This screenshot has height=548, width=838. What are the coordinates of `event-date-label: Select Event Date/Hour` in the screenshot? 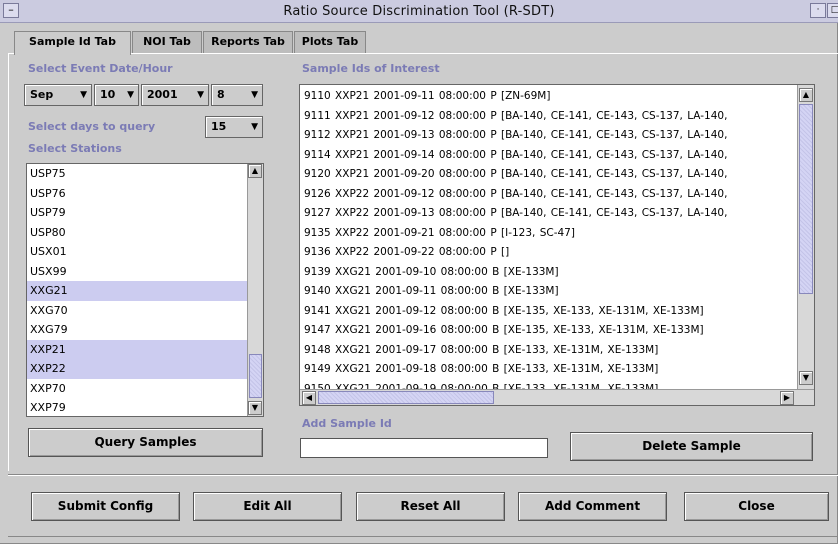 It's located at (100, 68).